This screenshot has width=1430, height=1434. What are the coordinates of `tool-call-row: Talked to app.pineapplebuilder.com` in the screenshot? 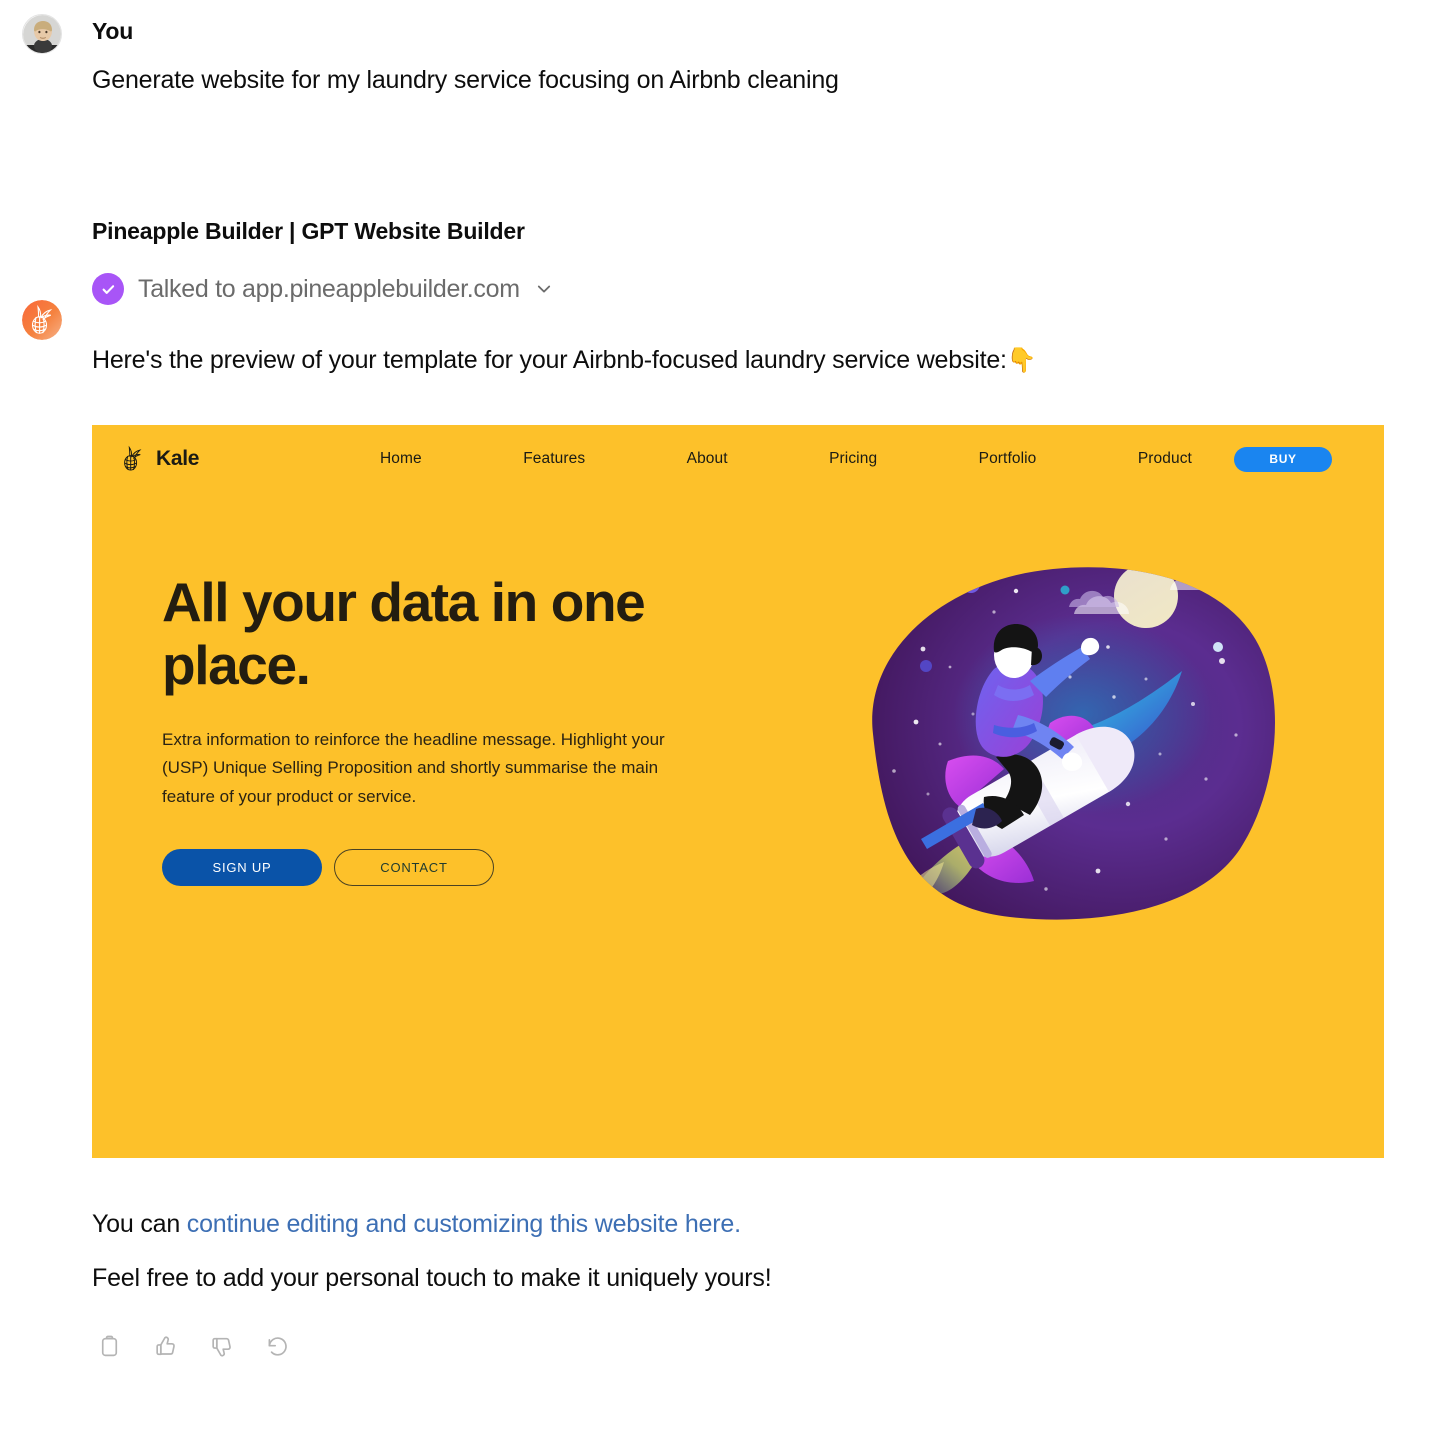 It's located at (323, 289).